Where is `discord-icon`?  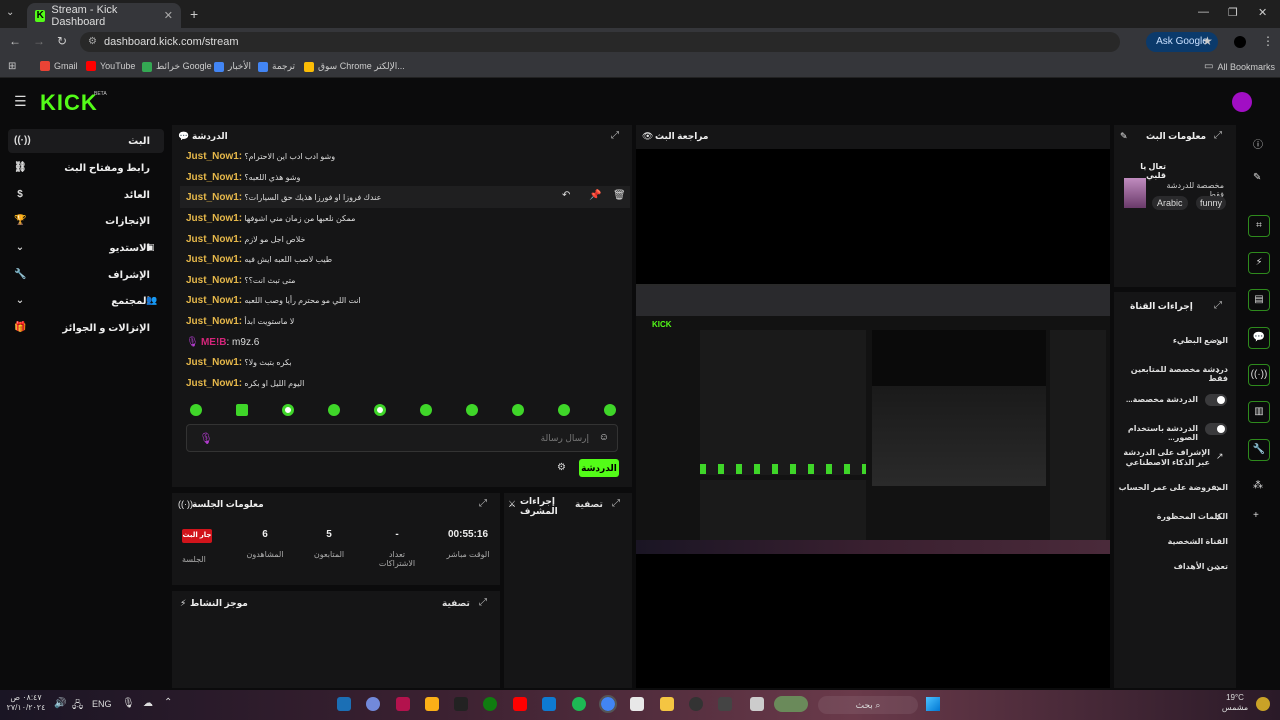
discord-icon is located at coordinates (373, 704).